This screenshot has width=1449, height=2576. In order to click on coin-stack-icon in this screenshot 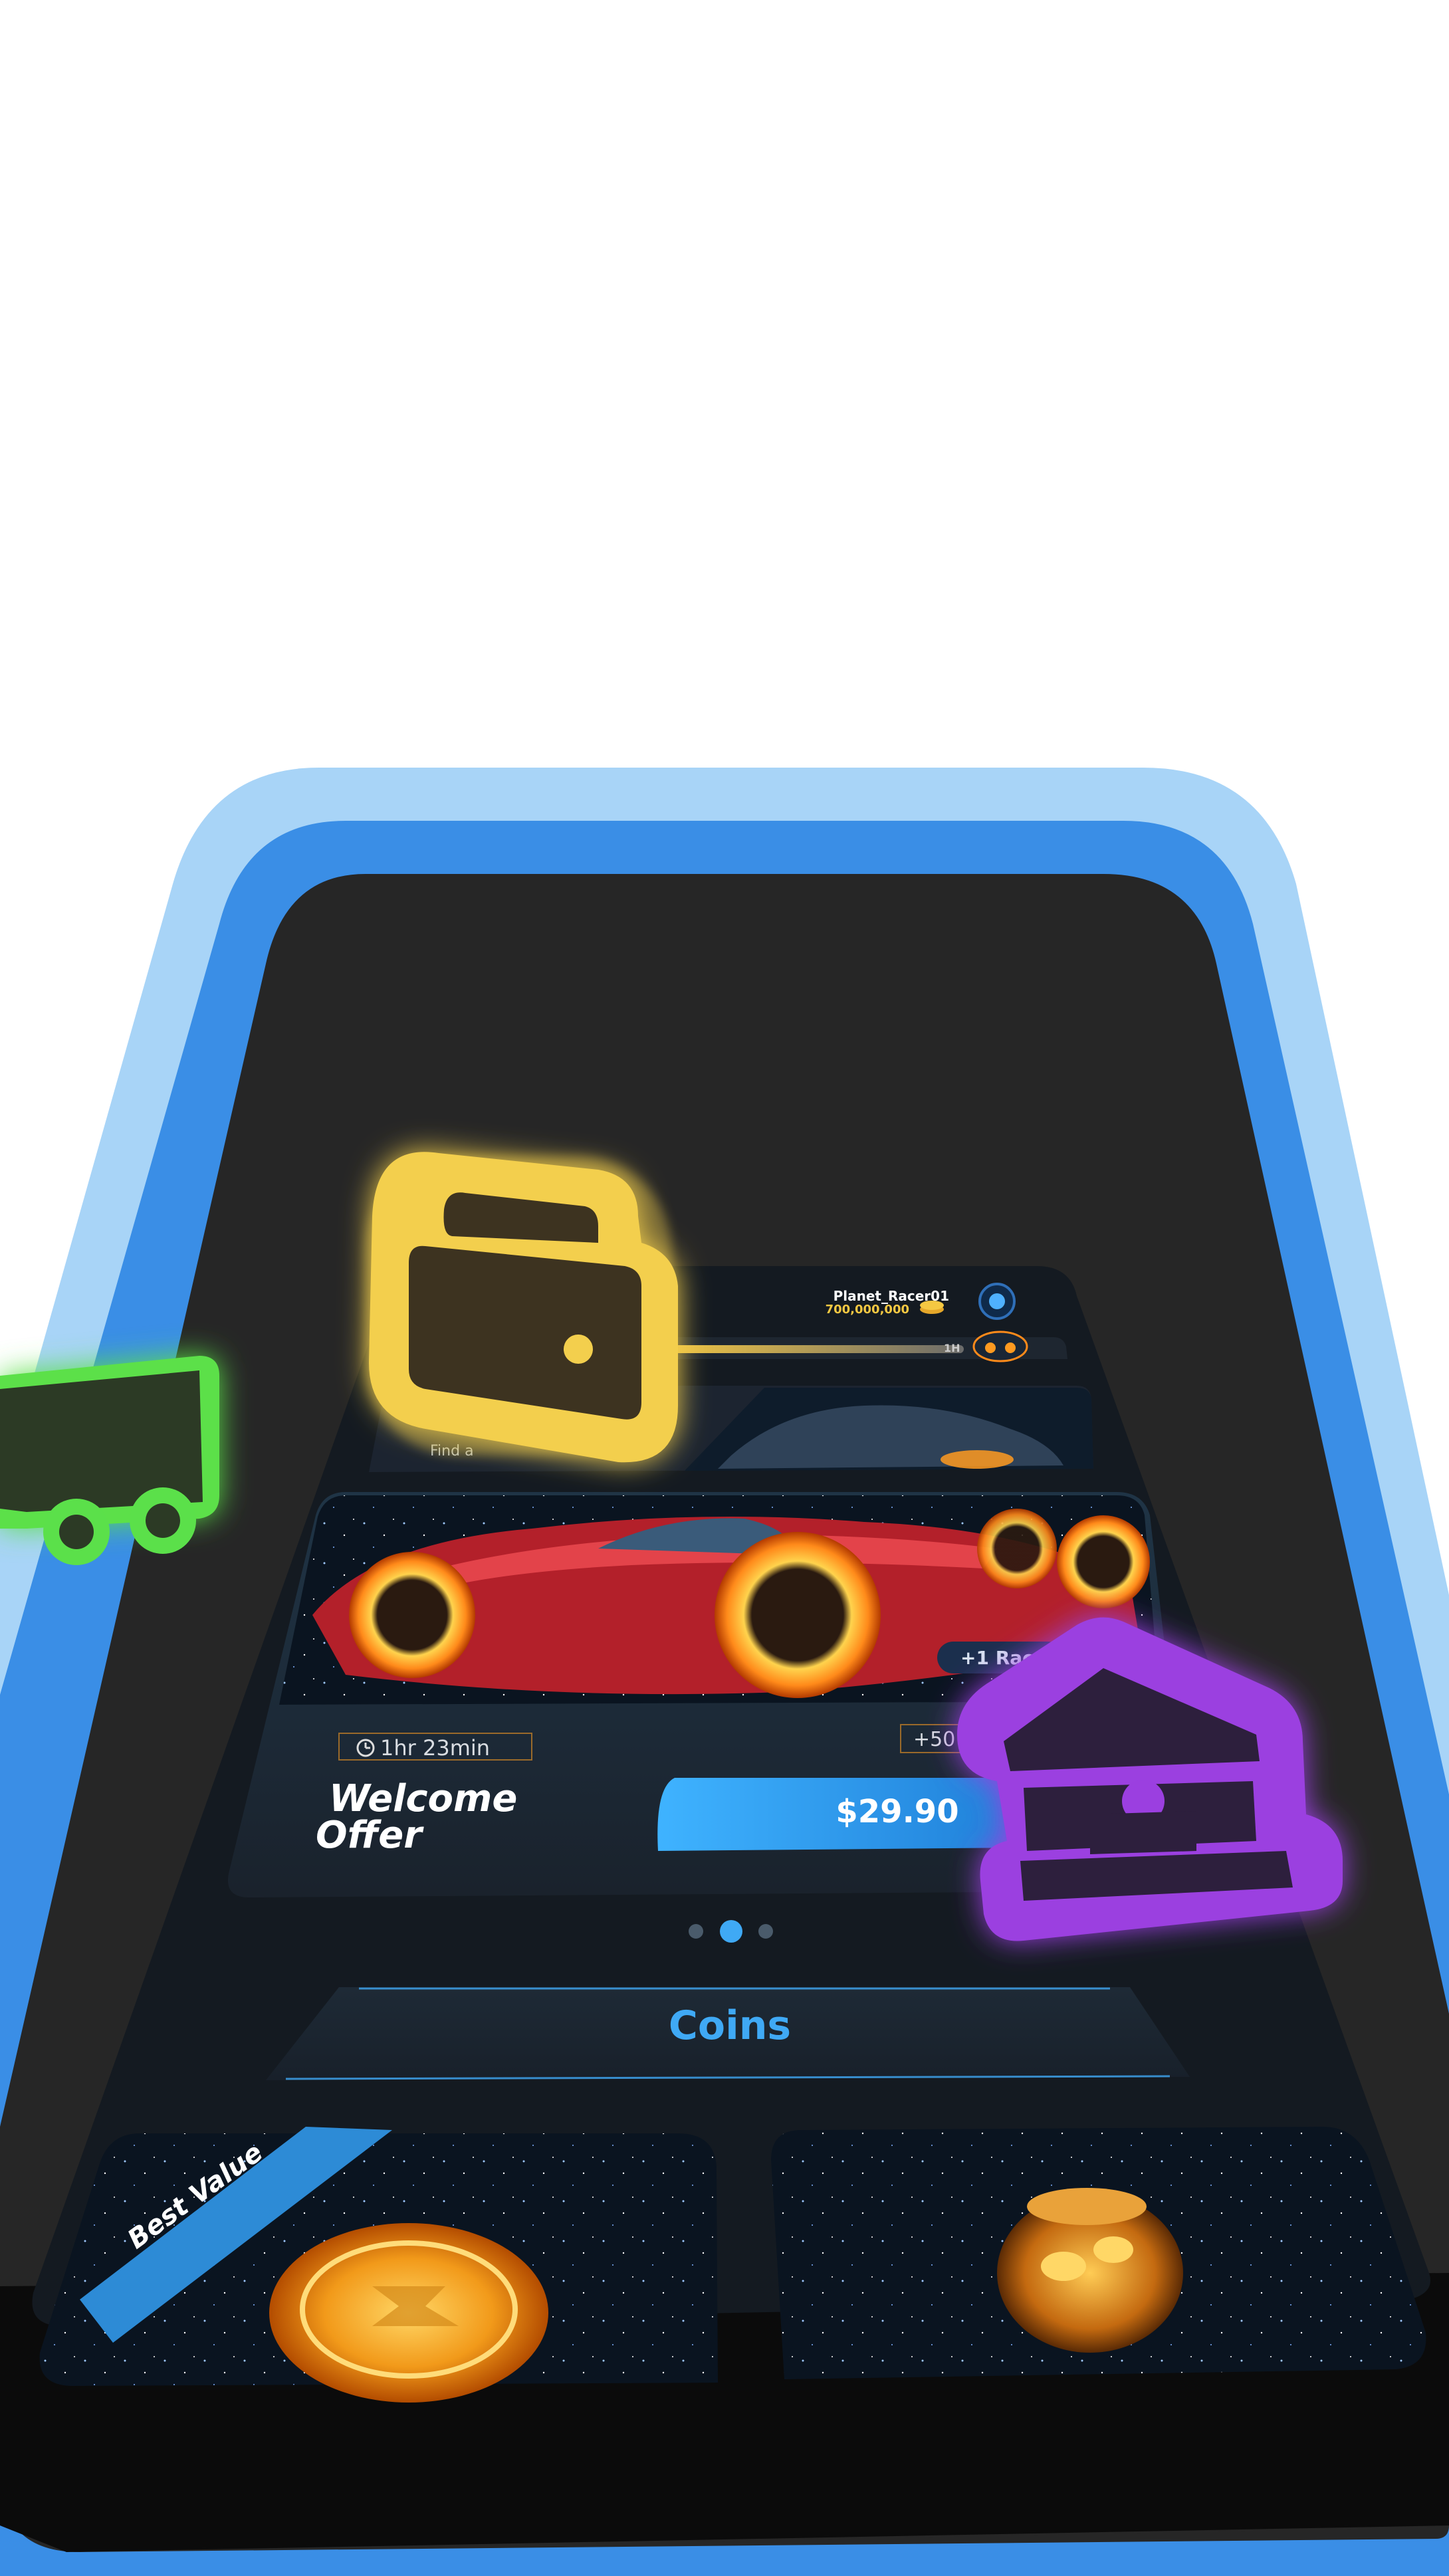, I will do `click(932, 1307)`.